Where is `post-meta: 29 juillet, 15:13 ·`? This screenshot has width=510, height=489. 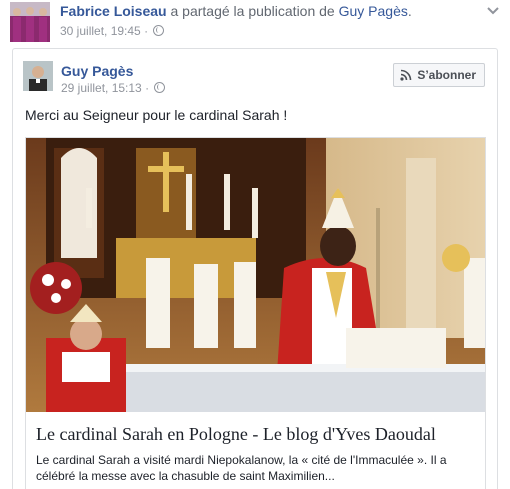 post-meta: 29 juillet, 15:13 · is located at coordinates (113, 88).